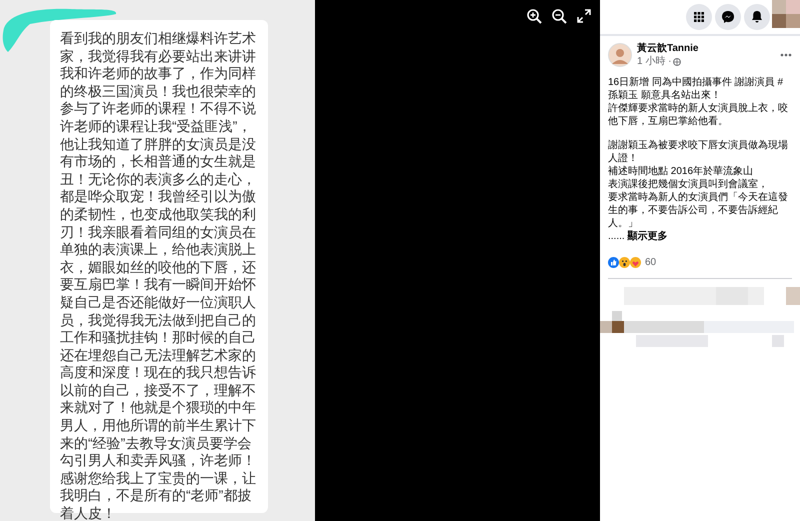  I want to click on post-text-line: 要求當時為新人的女演員們「今天在這發生的事，不要告訴公司，不要告訴經紀人。」, so click(698, 210).